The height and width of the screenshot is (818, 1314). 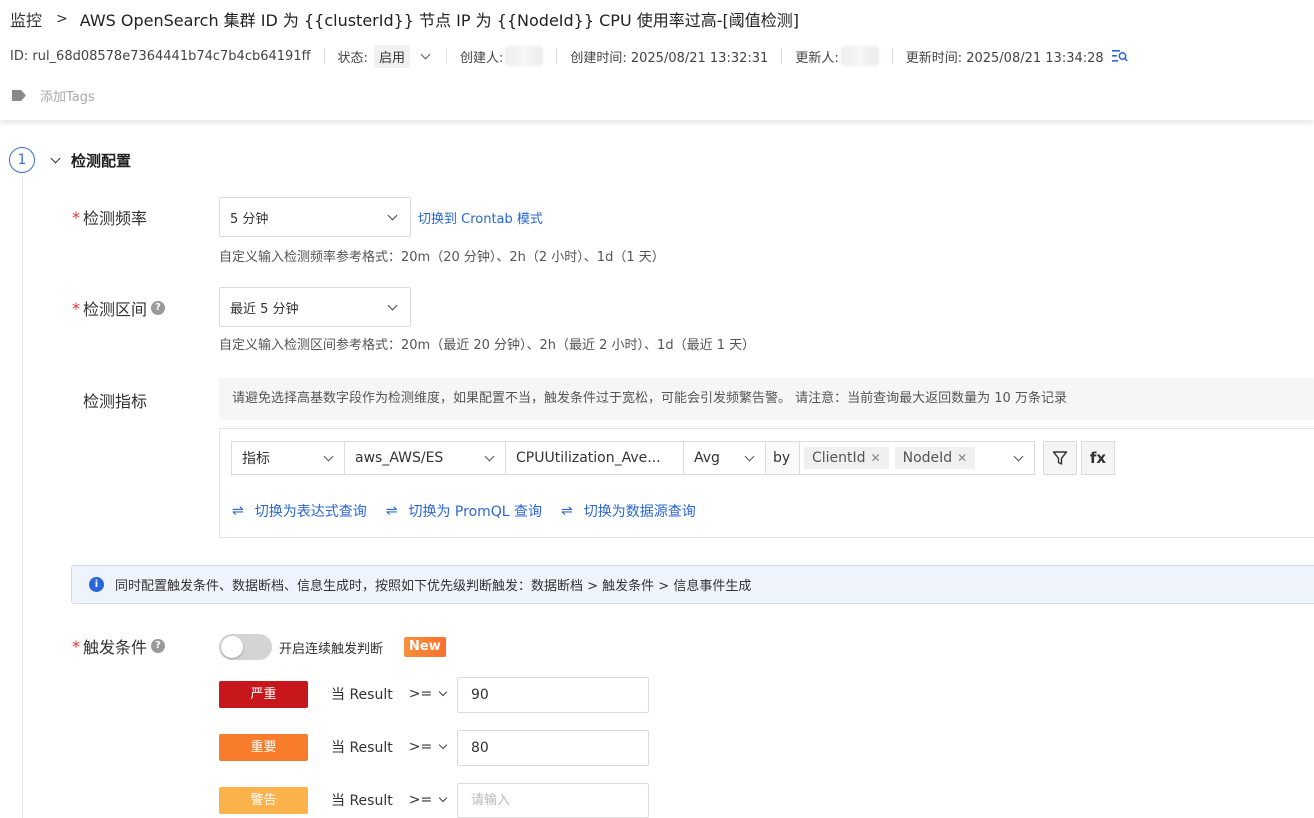 What do you see at coordinates (391, 56) in the screenshot?
I see `status-value: 启用` at bounding box center [391, 56].